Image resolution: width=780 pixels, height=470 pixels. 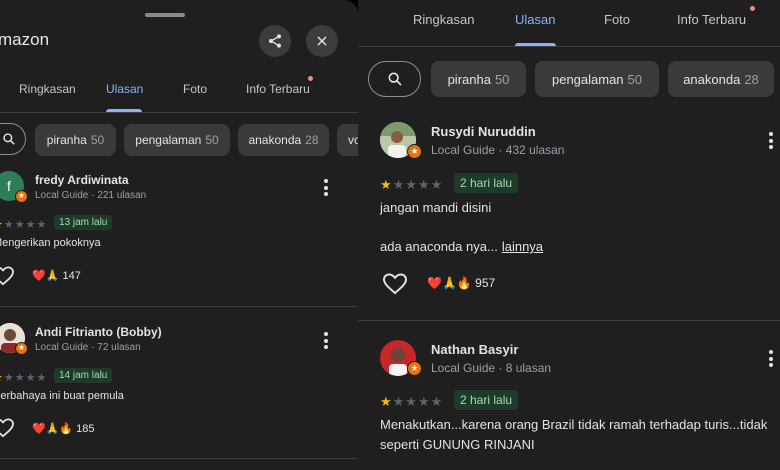 I want to click on review-text-line: ada anaconda nya... lainnya, so click(x=461, y=246).